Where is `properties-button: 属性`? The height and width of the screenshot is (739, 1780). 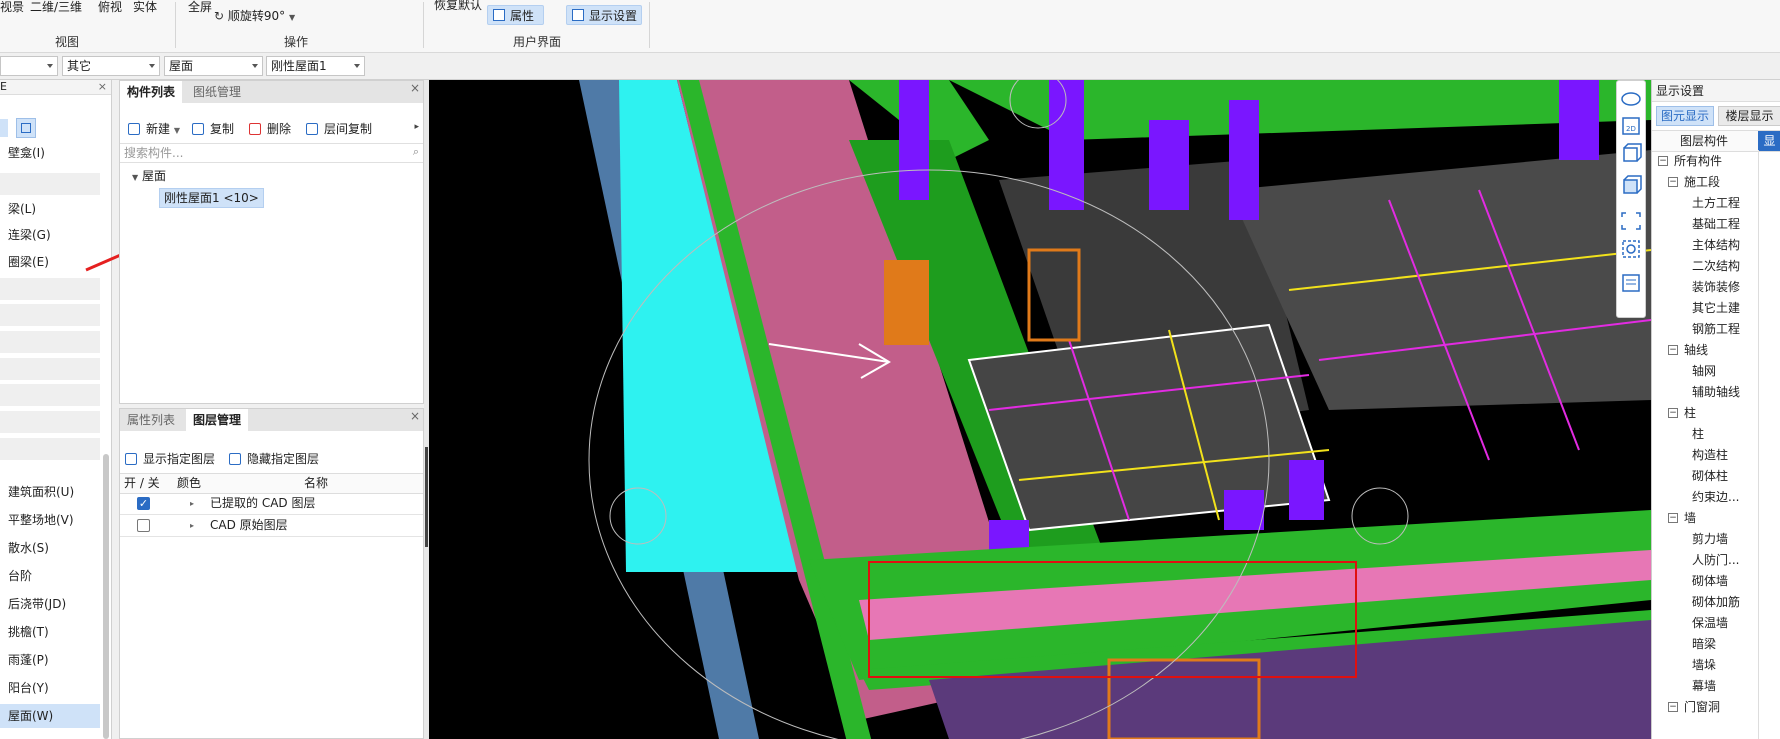 properties-button: 属性 is located at coordinates (515, 15).